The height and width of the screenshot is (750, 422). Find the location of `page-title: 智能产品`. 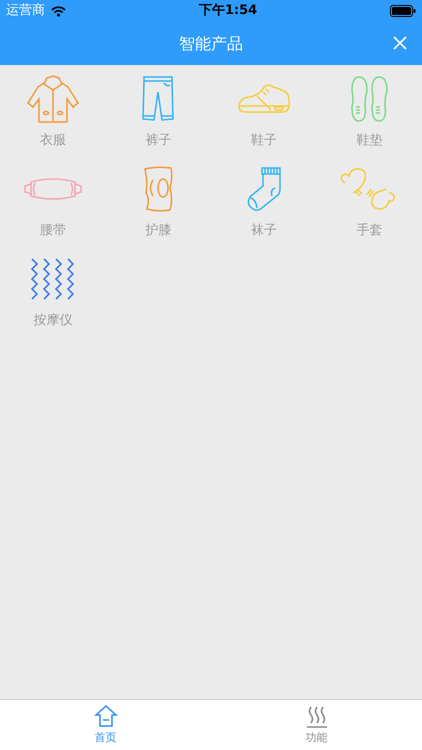

page-title: 智能产品 is located at coordinates (211, 43).